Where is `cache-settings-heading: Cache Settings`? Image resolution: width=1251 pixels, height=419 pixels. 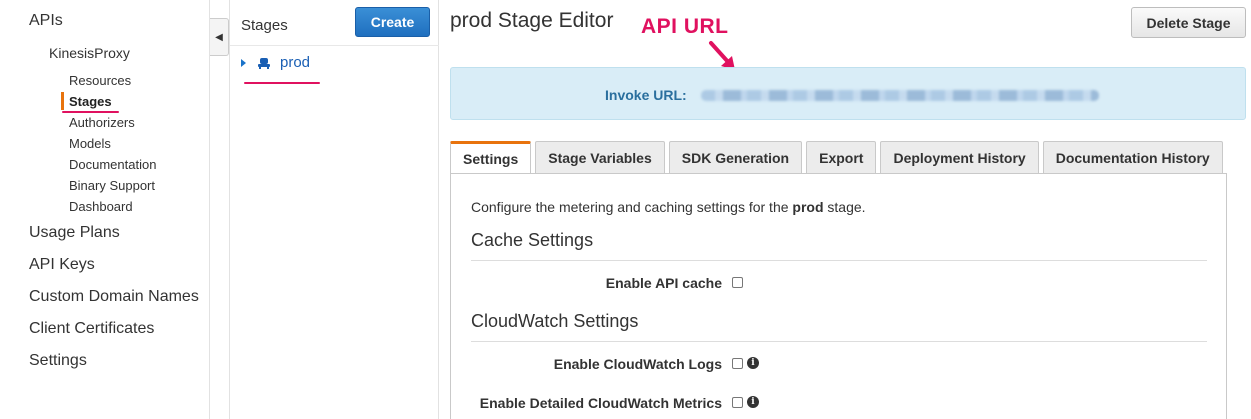
cache-settings-heading: Cache Settings is located at coordinates (532, 240).